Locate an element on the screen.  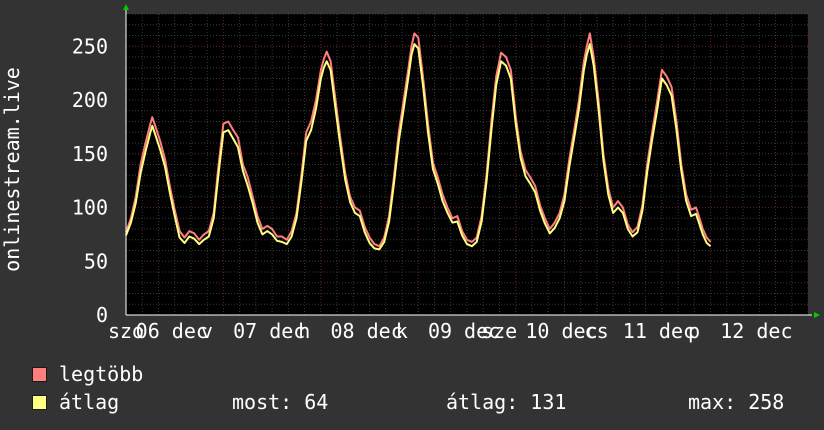
y-axis-title: onlinestream.live is located at coordinates (12, 169).